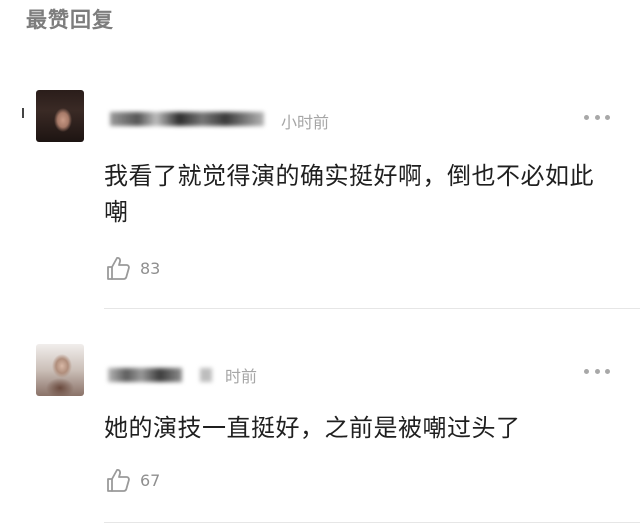  I want to click on like-button: 67, so click(132, 480).